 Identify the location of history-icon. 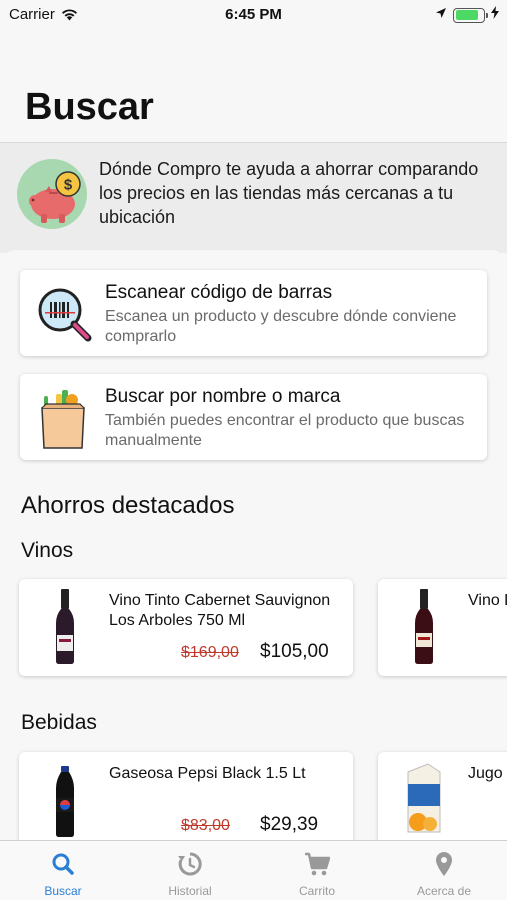
(190, 864).